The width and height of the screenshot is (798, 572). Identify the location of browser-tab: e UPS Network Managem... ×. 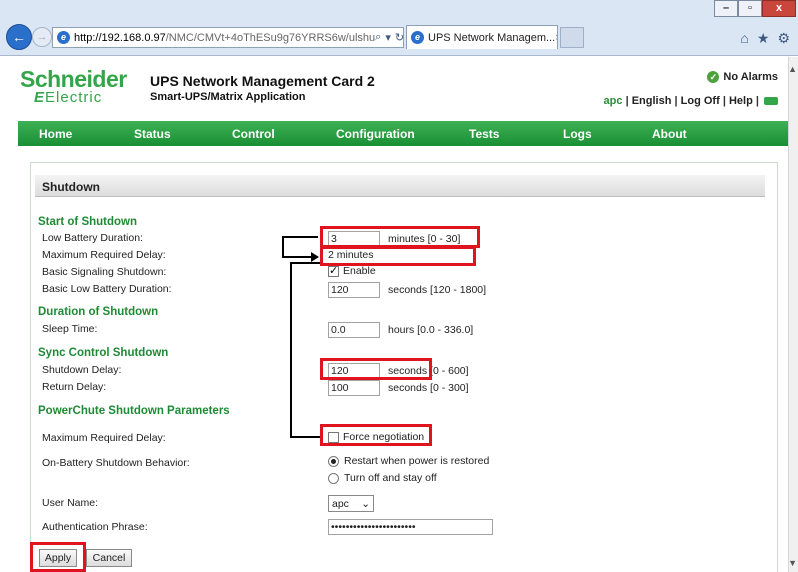
(482, 37).